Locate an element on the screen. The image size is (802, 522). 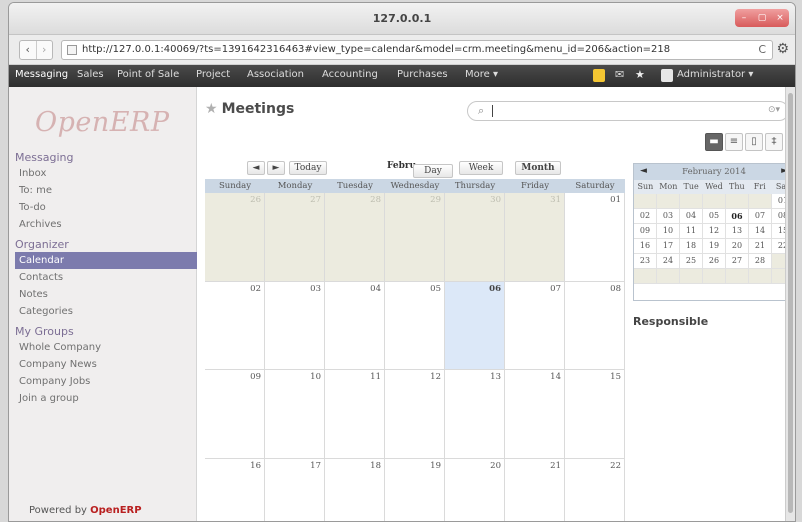
menu-item-sales: Sales is located at coordinates (90, 74).